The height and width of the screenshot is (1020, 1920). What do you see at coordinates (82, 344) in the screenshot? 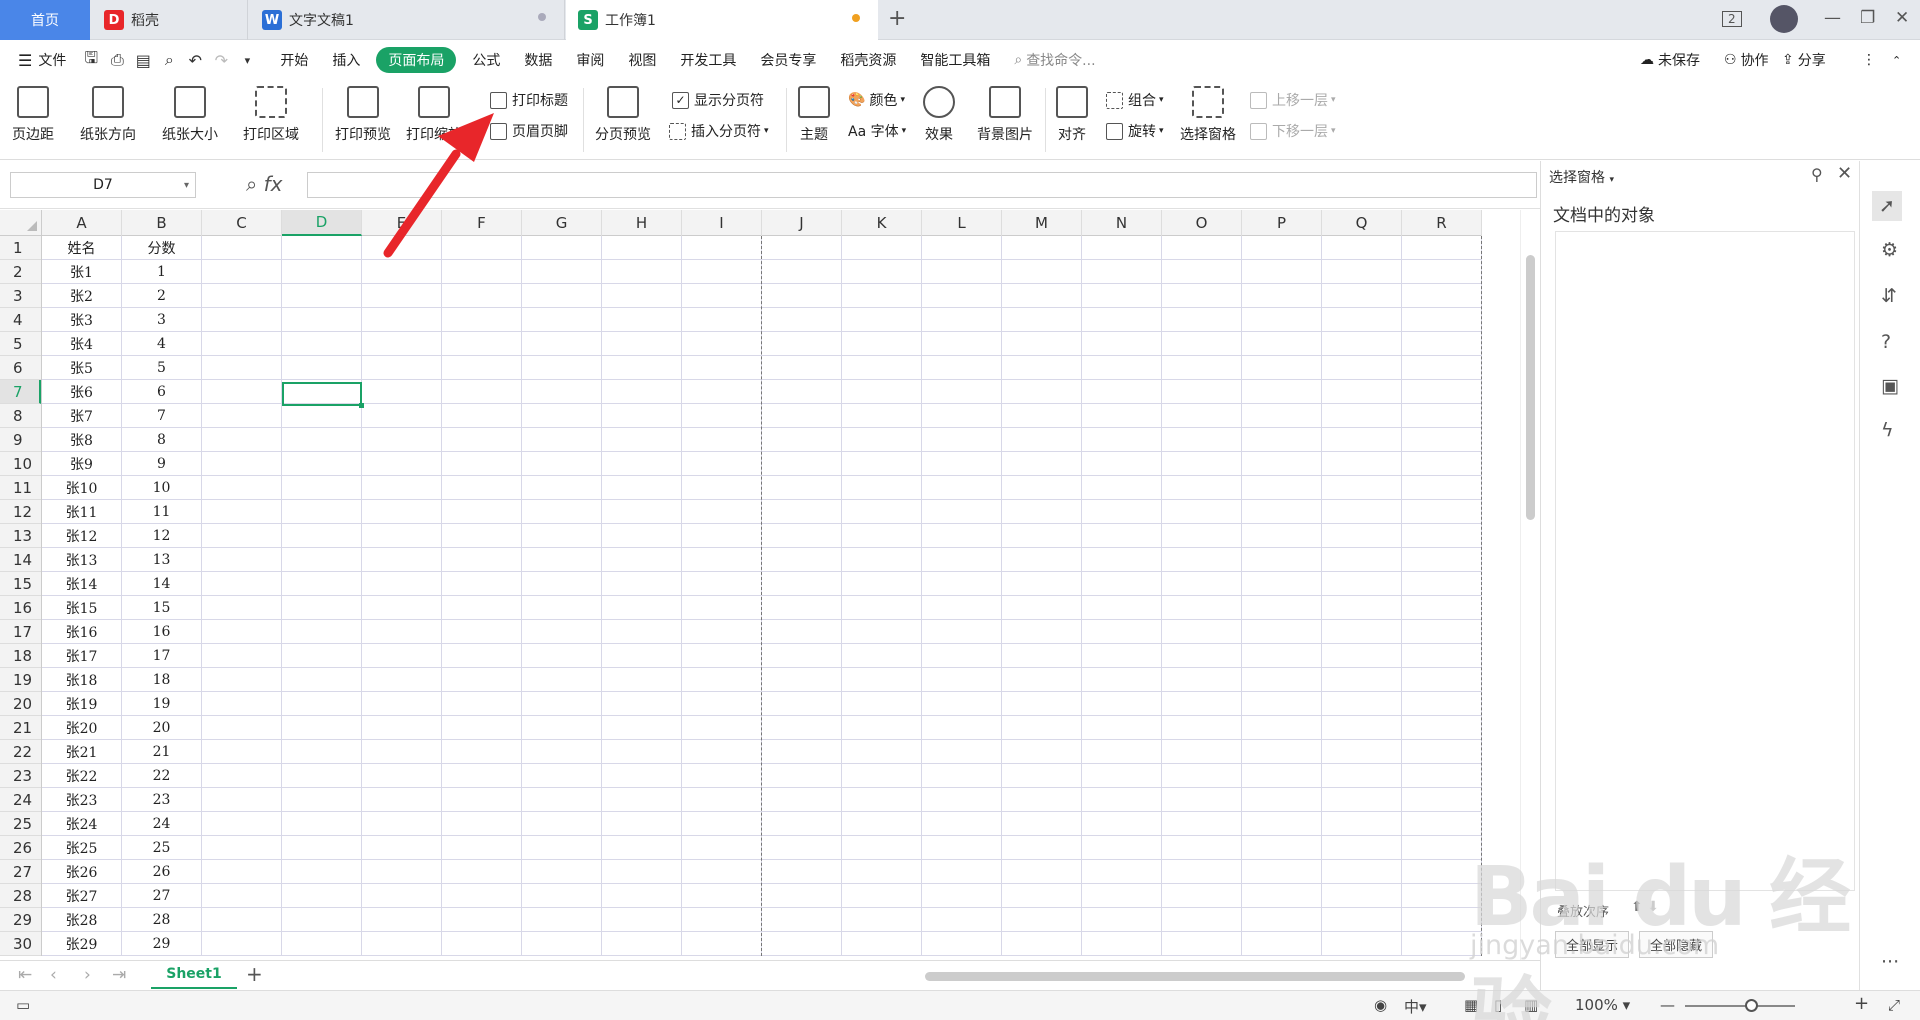
I see `cell: 张4` at bounding box center [82, 344].